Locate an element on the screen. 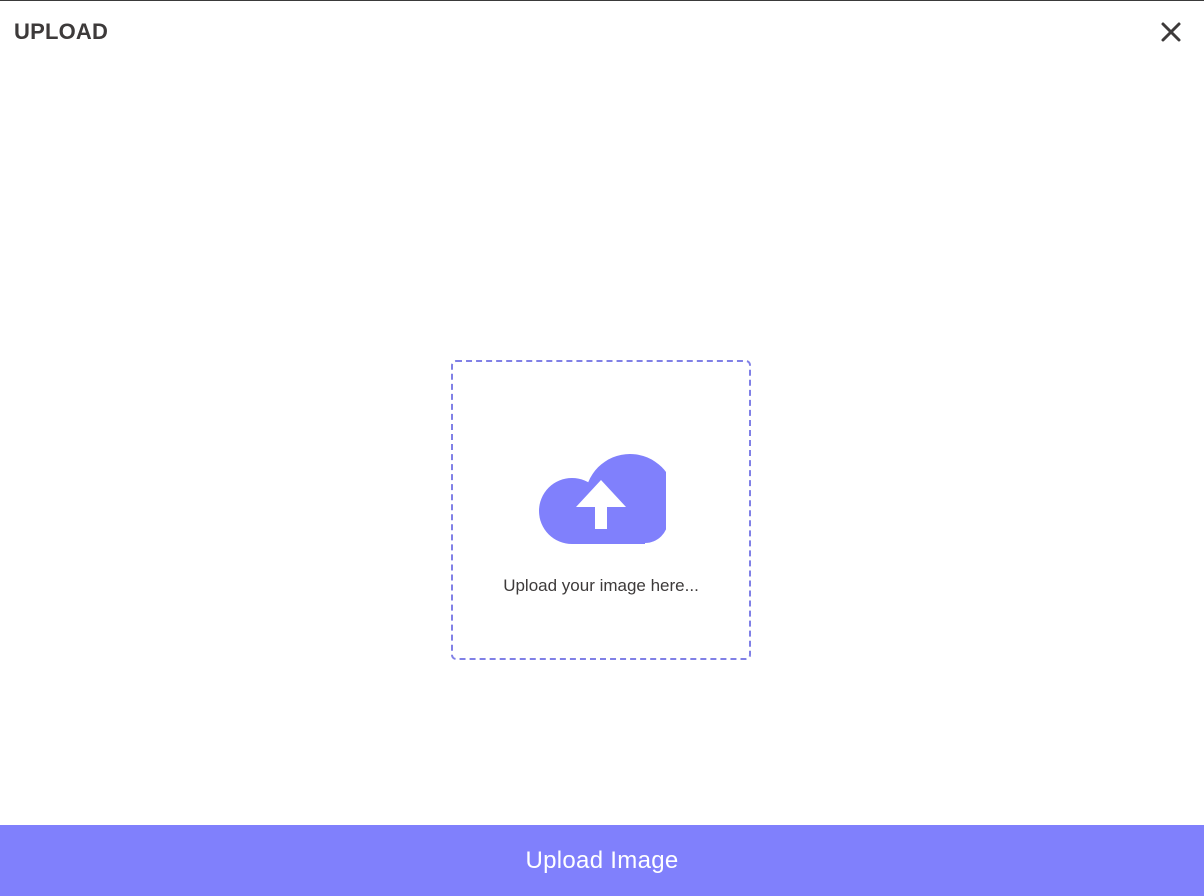 The width and height of the screenshot is (1204, 896). upload-image-button-label: Upload Image is located at coordinates (602, 860).